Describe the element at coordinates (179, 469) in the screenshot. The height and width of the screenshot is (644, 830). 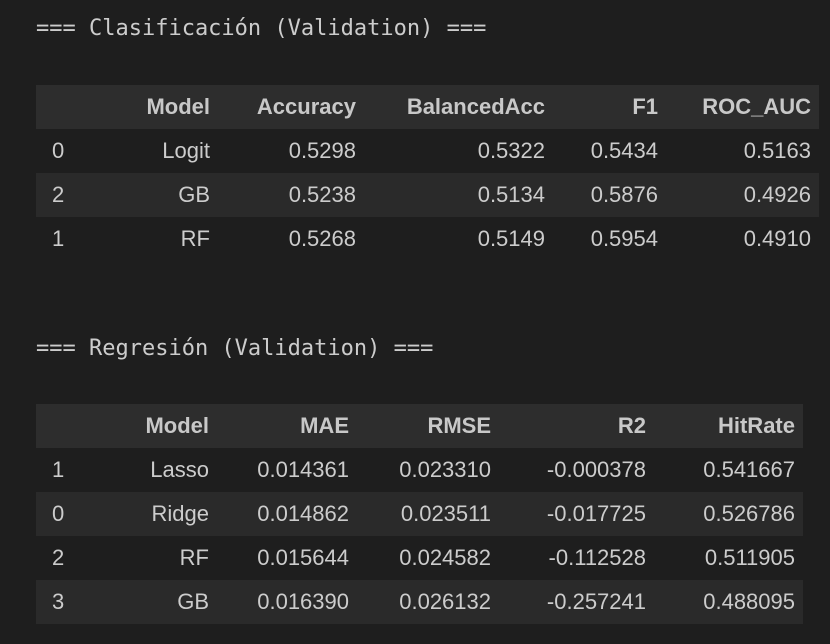
I see `cell-model: Lasso` at that location.